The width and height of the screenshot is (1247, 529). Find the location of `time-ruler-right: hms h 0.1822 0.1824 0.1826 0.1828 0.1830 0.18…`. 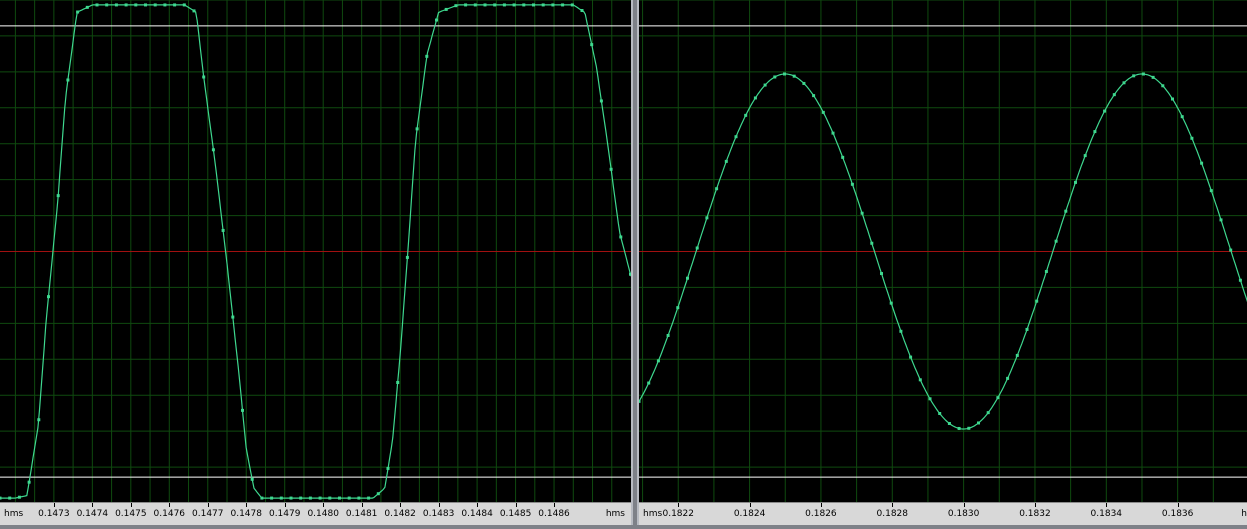

time-ruler-right: hms h 0.1822 0.1824 0.1826 0.1828 0.1830 0.18… is located at coordinates (943, 513).